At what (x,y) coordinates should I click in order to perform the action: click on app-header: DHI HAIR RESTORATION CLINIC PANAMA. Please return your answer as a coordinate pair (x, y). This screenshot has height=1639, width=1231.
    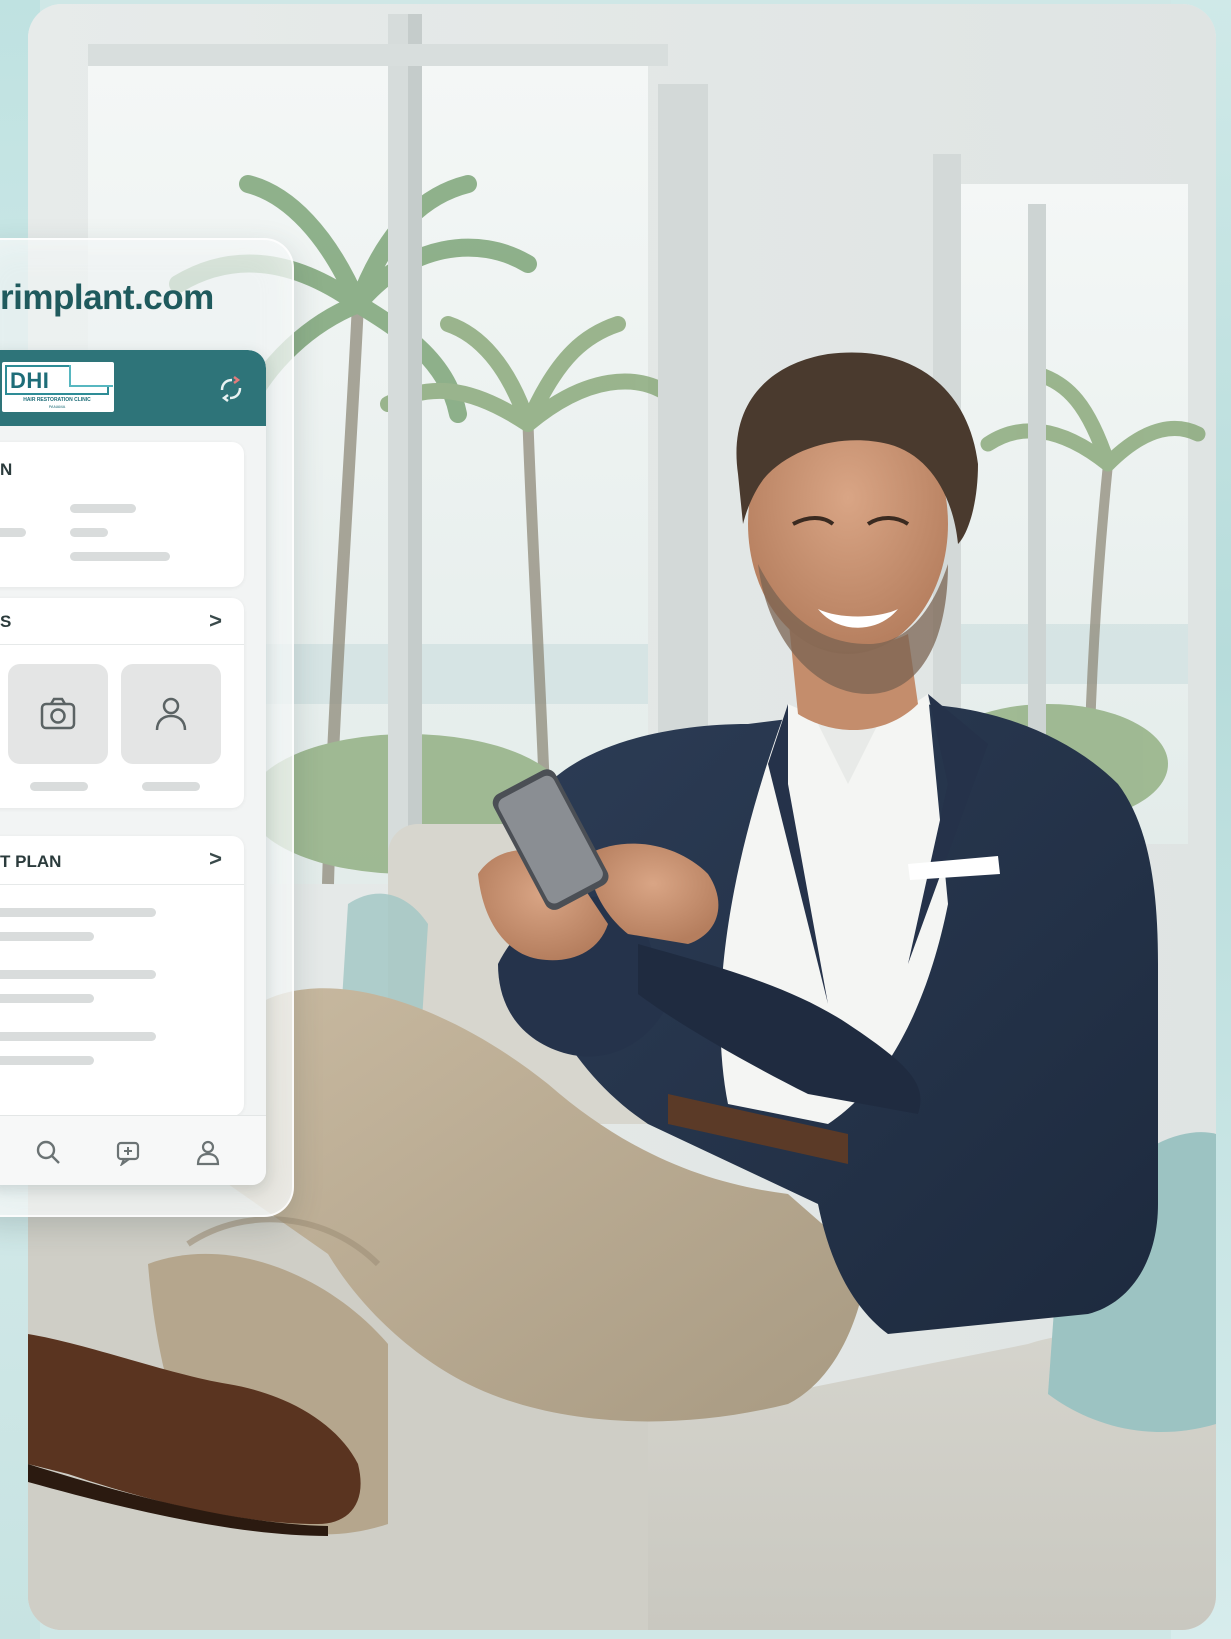
    Looking at the image, I should click on (133, 388).